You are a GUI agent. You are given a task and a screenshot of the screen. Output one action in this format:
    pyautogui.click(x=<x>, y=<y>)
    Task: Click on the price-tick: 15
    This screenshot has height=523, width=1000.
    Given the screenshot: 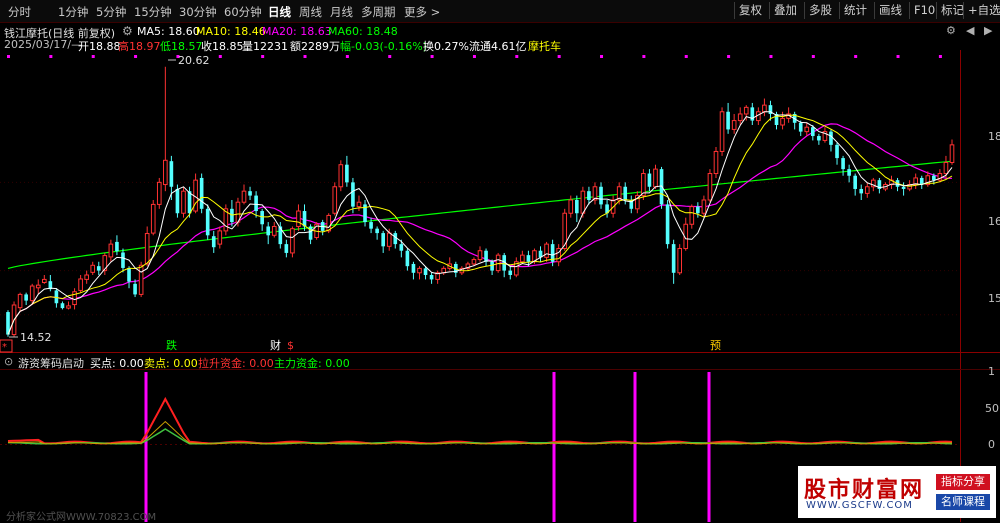 What is the action you would take?
    pyautogui.click(x=994, y=298)
    